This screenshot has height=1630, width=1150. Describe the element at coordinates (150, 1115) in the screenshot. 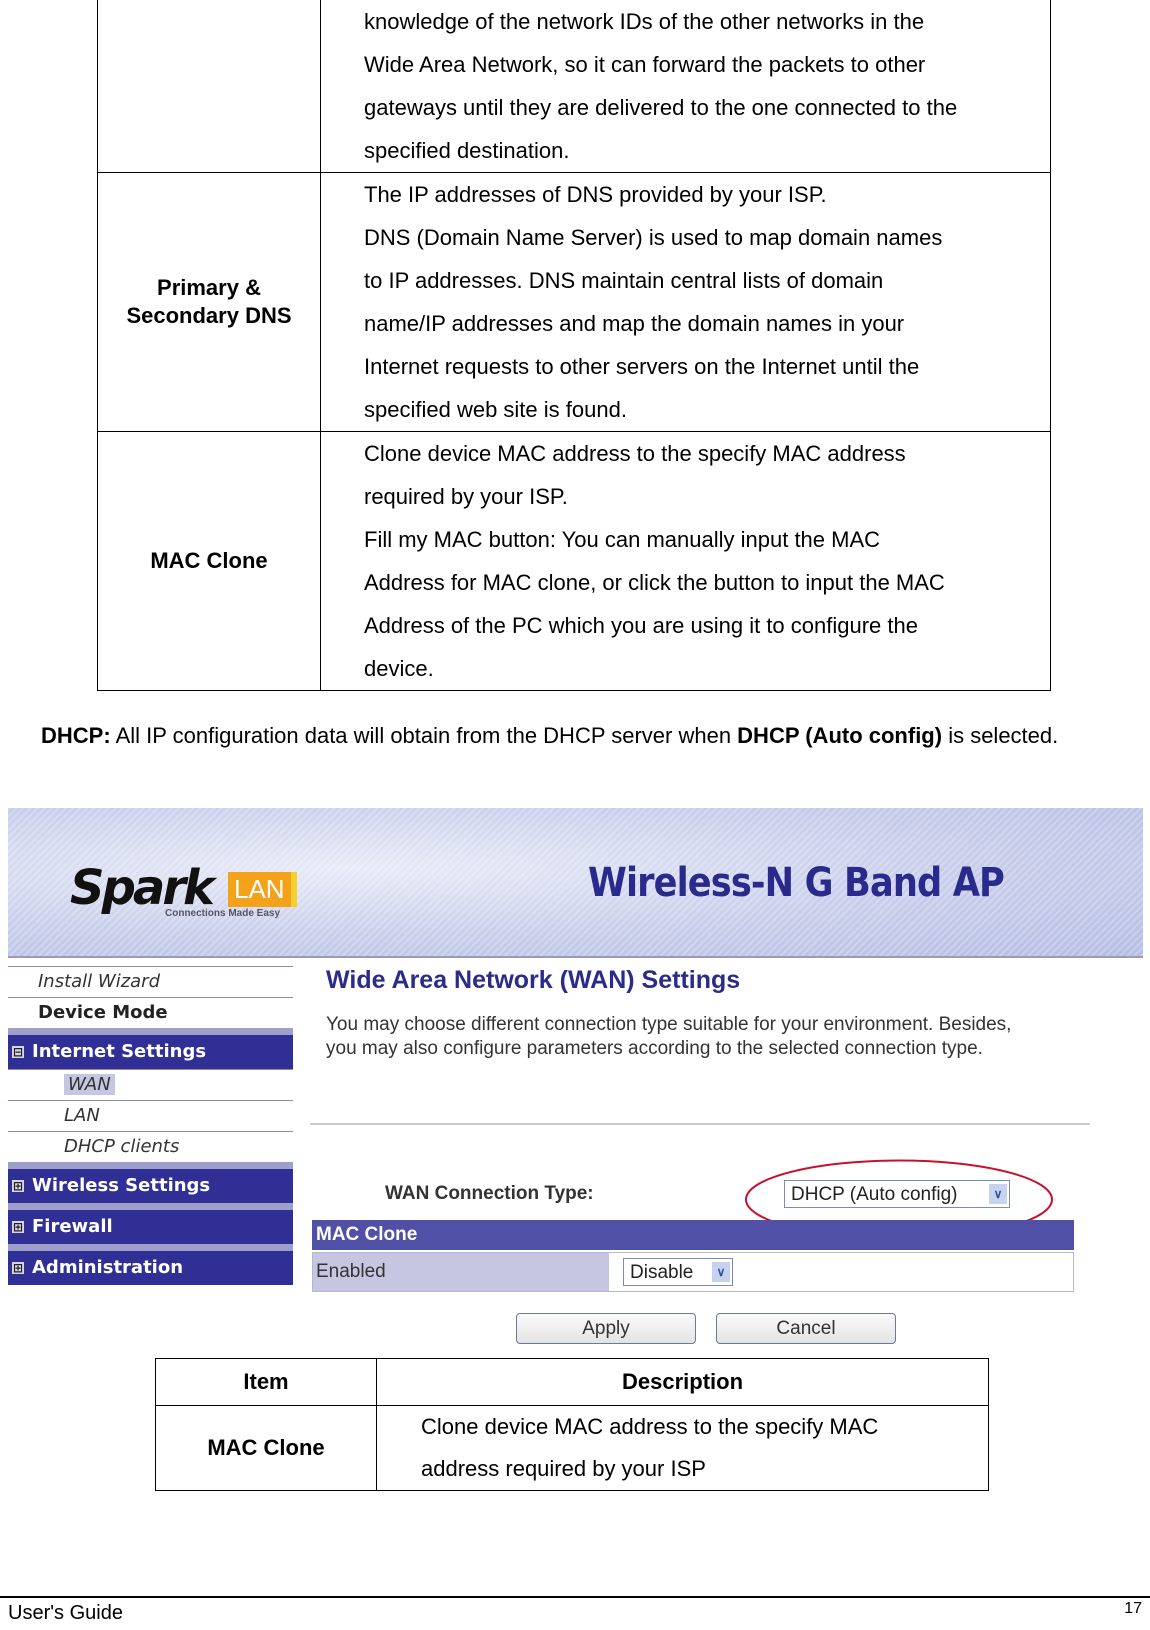

I see `sidebar-item-lan: LAN` at that location.